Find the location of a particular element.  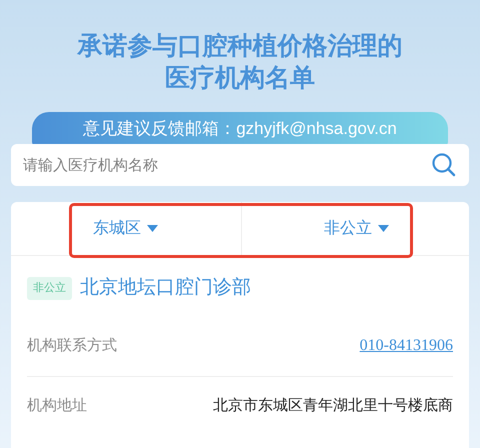

filter-dropdown: 东城区 is located at coordinates (126, 228).